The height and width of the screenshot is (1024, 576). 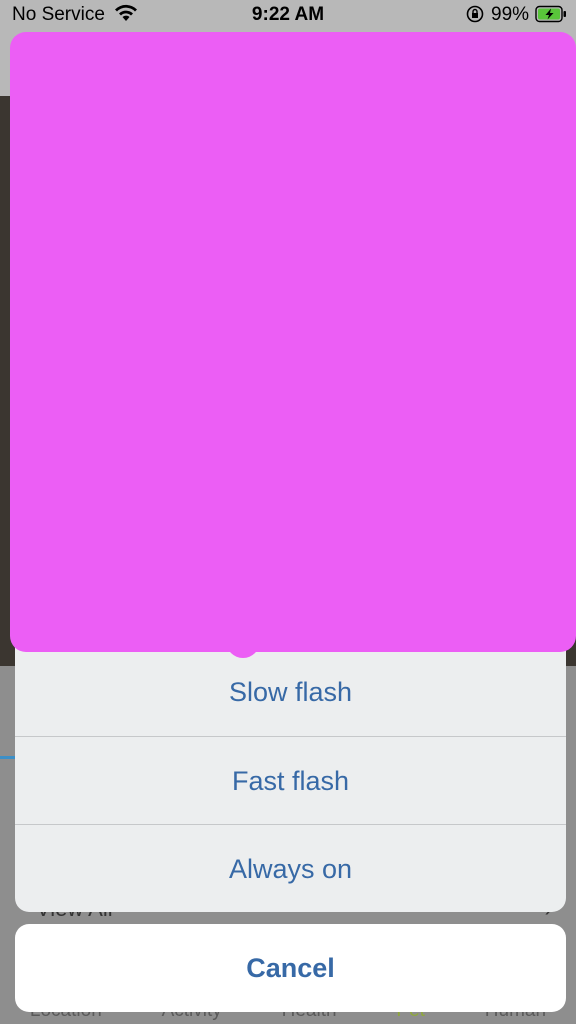 I want to click on option-slow-flash: Slow flash, so click(x=290, y=692).